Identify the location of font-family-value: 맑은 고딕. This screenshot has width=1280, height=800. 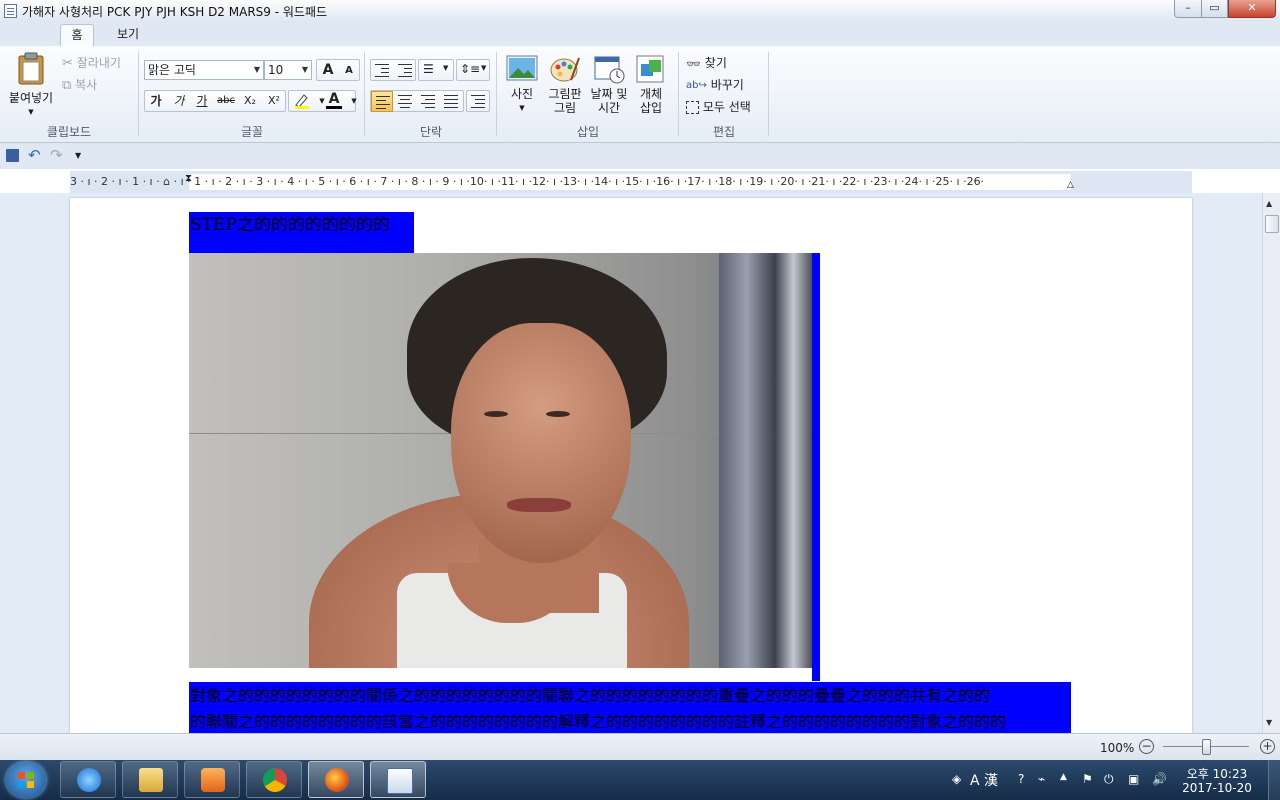
(172, 70).